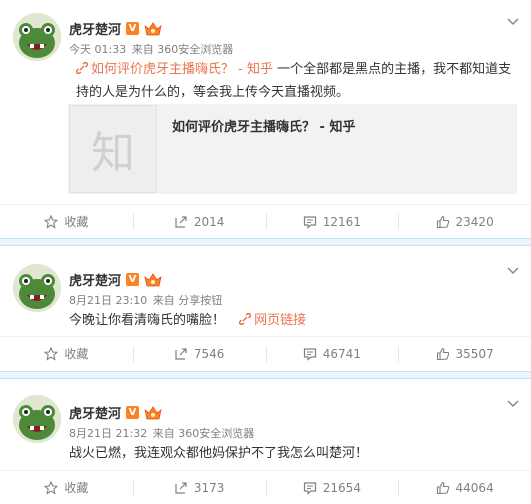 The height and width of the screenshot is (504, 531). What do you see at coordinates (209, 353) in the screenshot?
I see `repost-count: 7546` at bounding box center [209, 353].